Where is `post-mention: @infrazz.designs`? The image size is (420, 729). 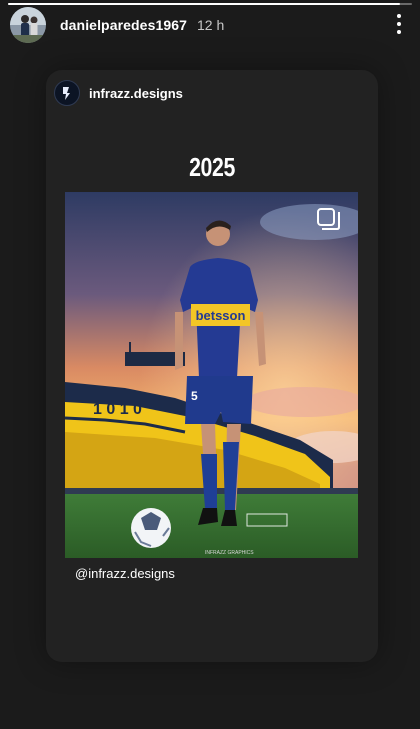 post-mention: @infrazz.designs is located at coordinates (125, 573).